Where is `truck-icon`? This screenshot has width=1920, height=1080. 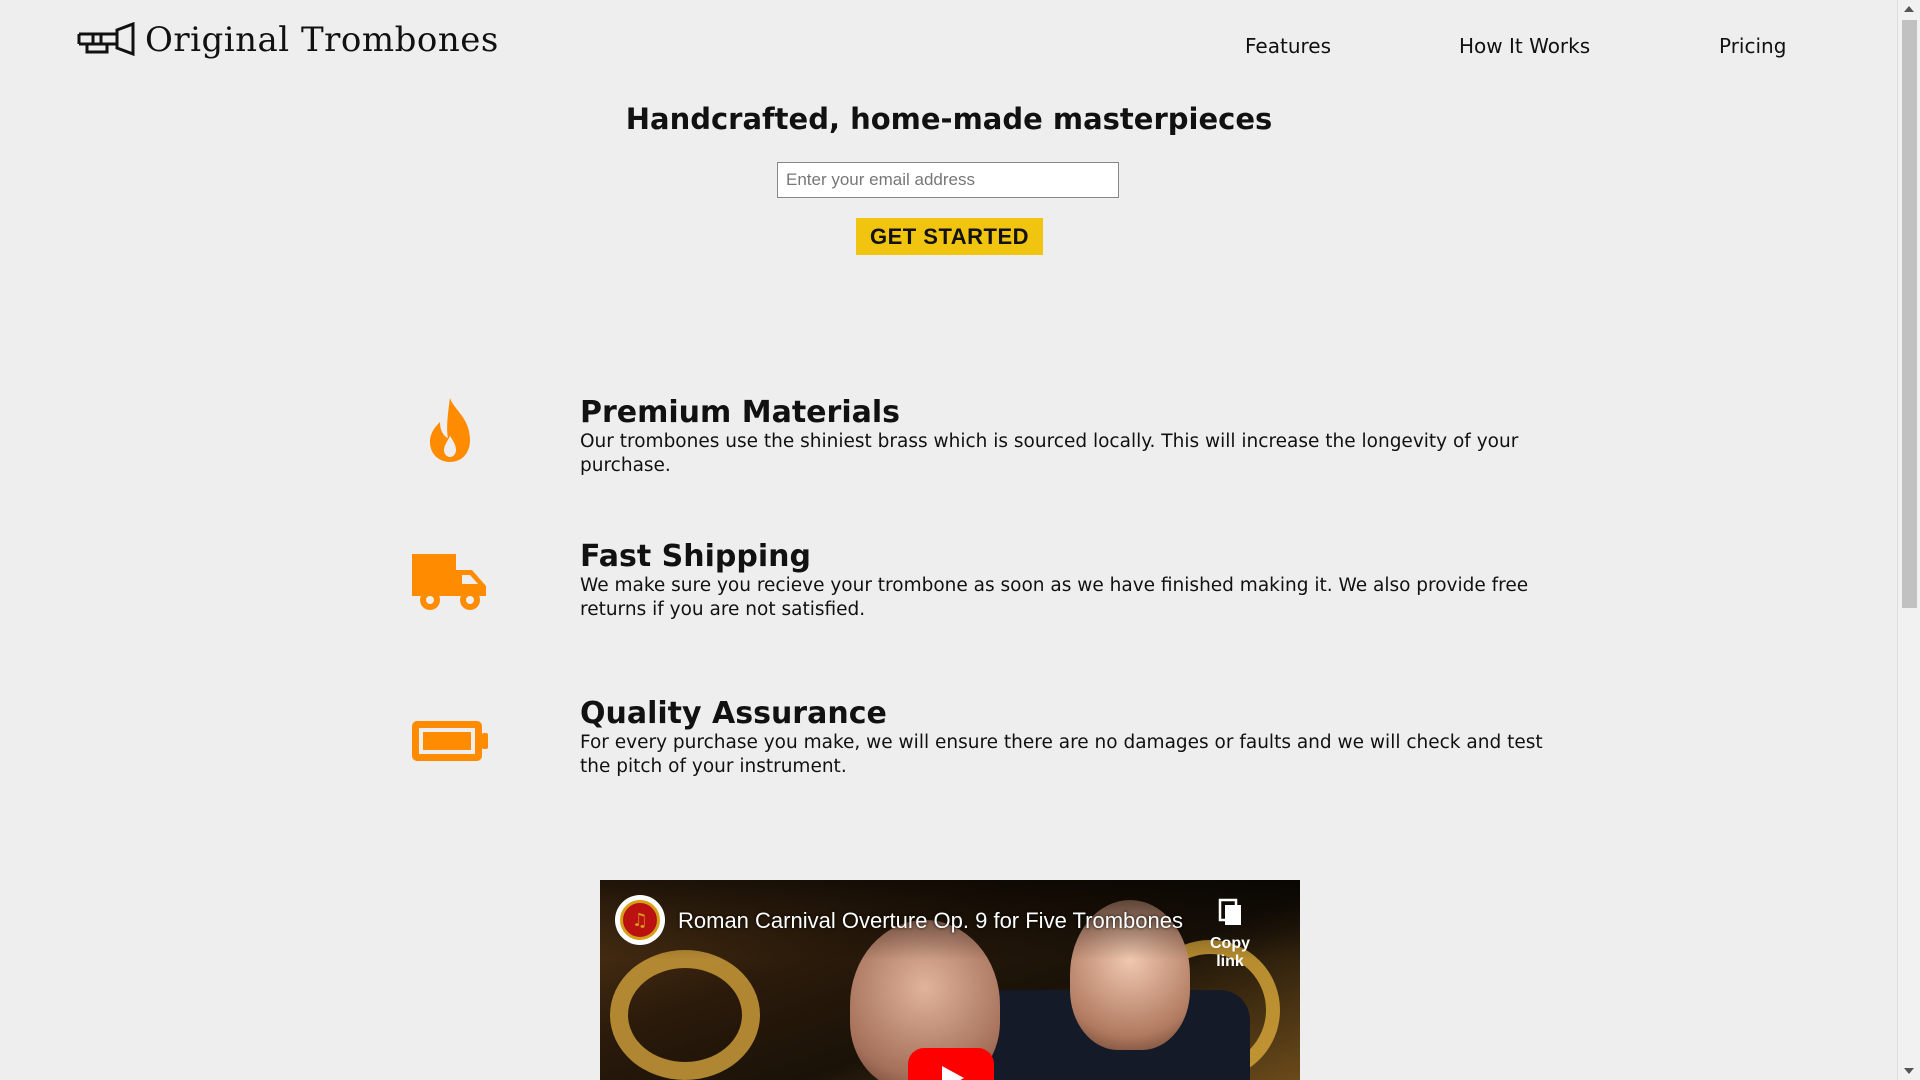 truck-icon is located at coordinates (449, 582).